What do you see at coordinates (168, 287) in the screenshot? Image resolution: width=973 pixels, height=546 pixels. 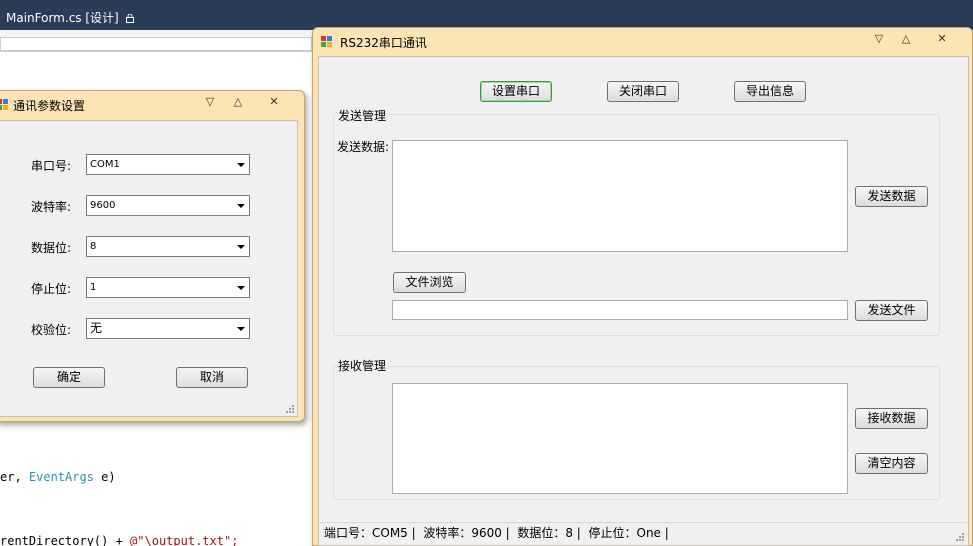 I see `stopbits-select: 1` at bounding box center [168, 287].